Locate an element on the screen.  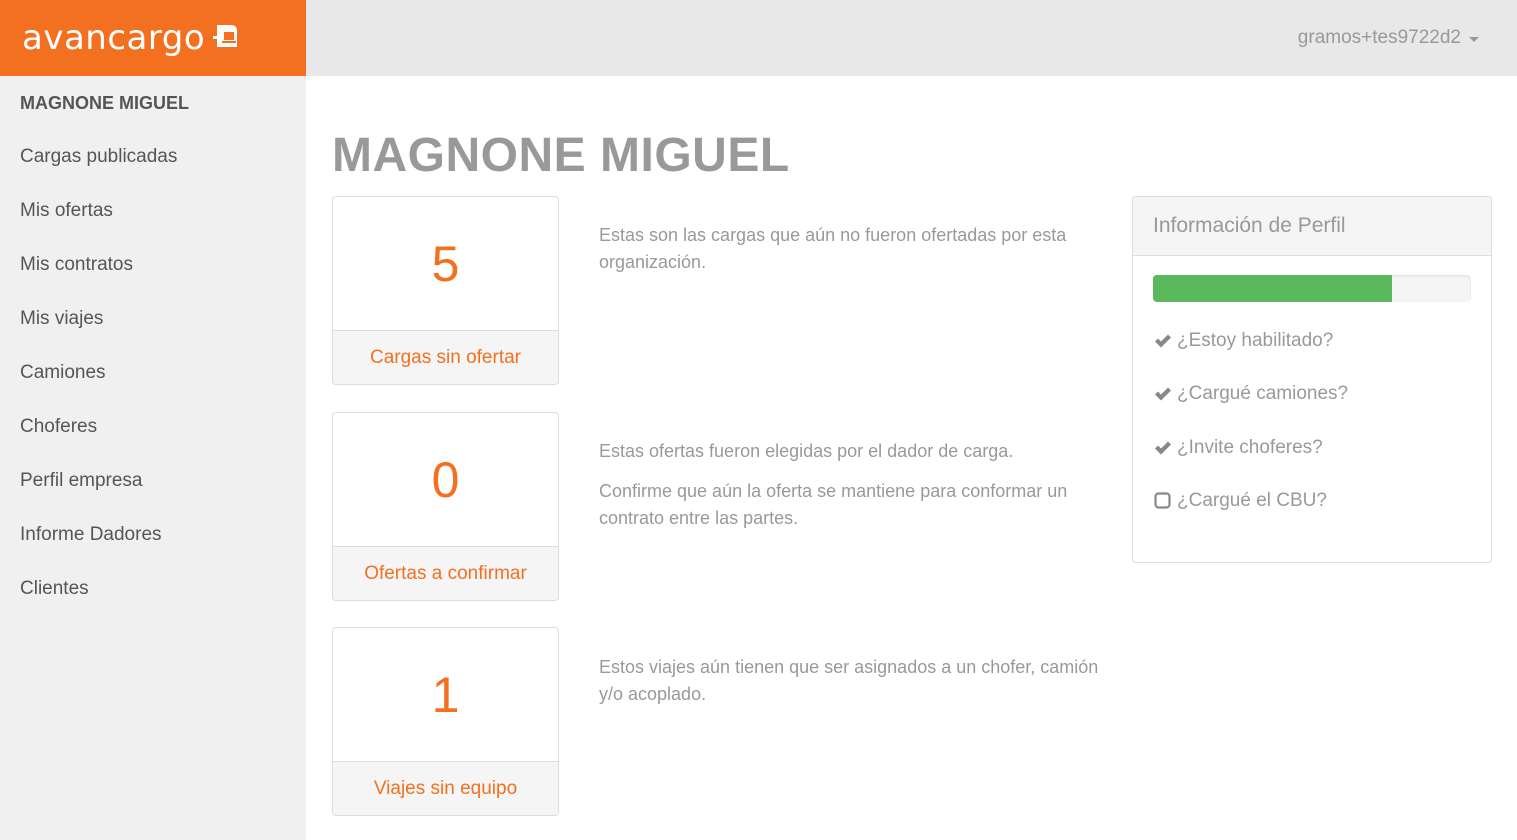
brand-logo: avancargo is located at coordinates (153, 38).